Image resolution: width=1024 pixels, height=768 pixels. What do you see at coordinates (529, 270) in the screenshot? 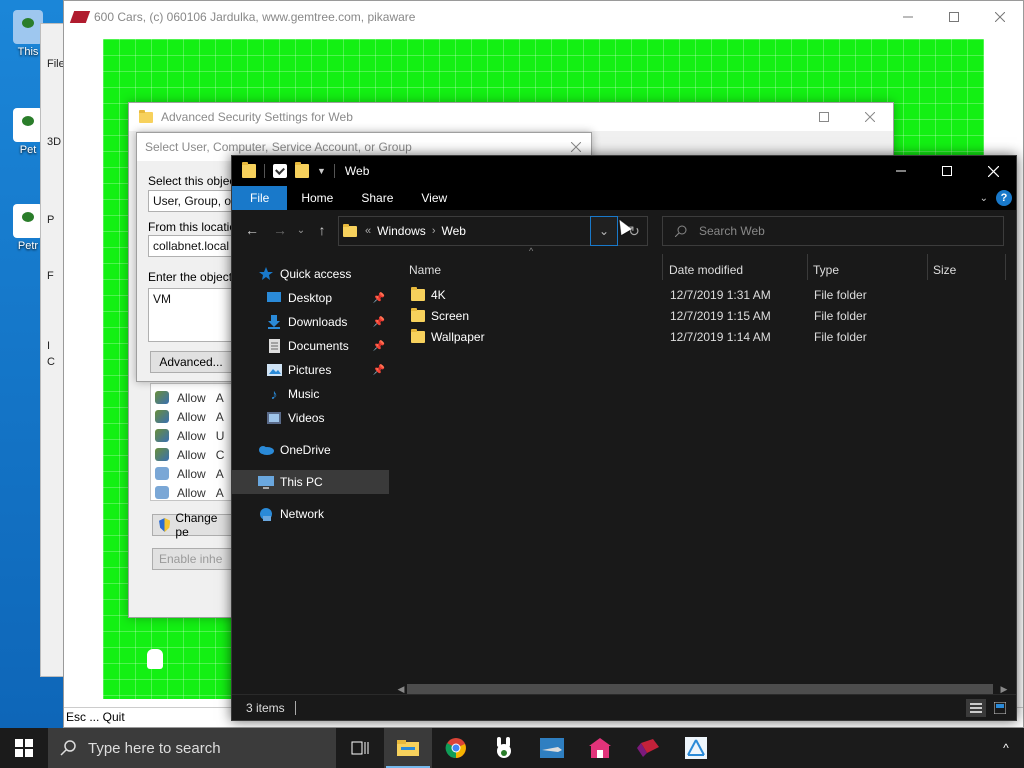
I see `column-header-name: Name` at bounding box center [529, 270].